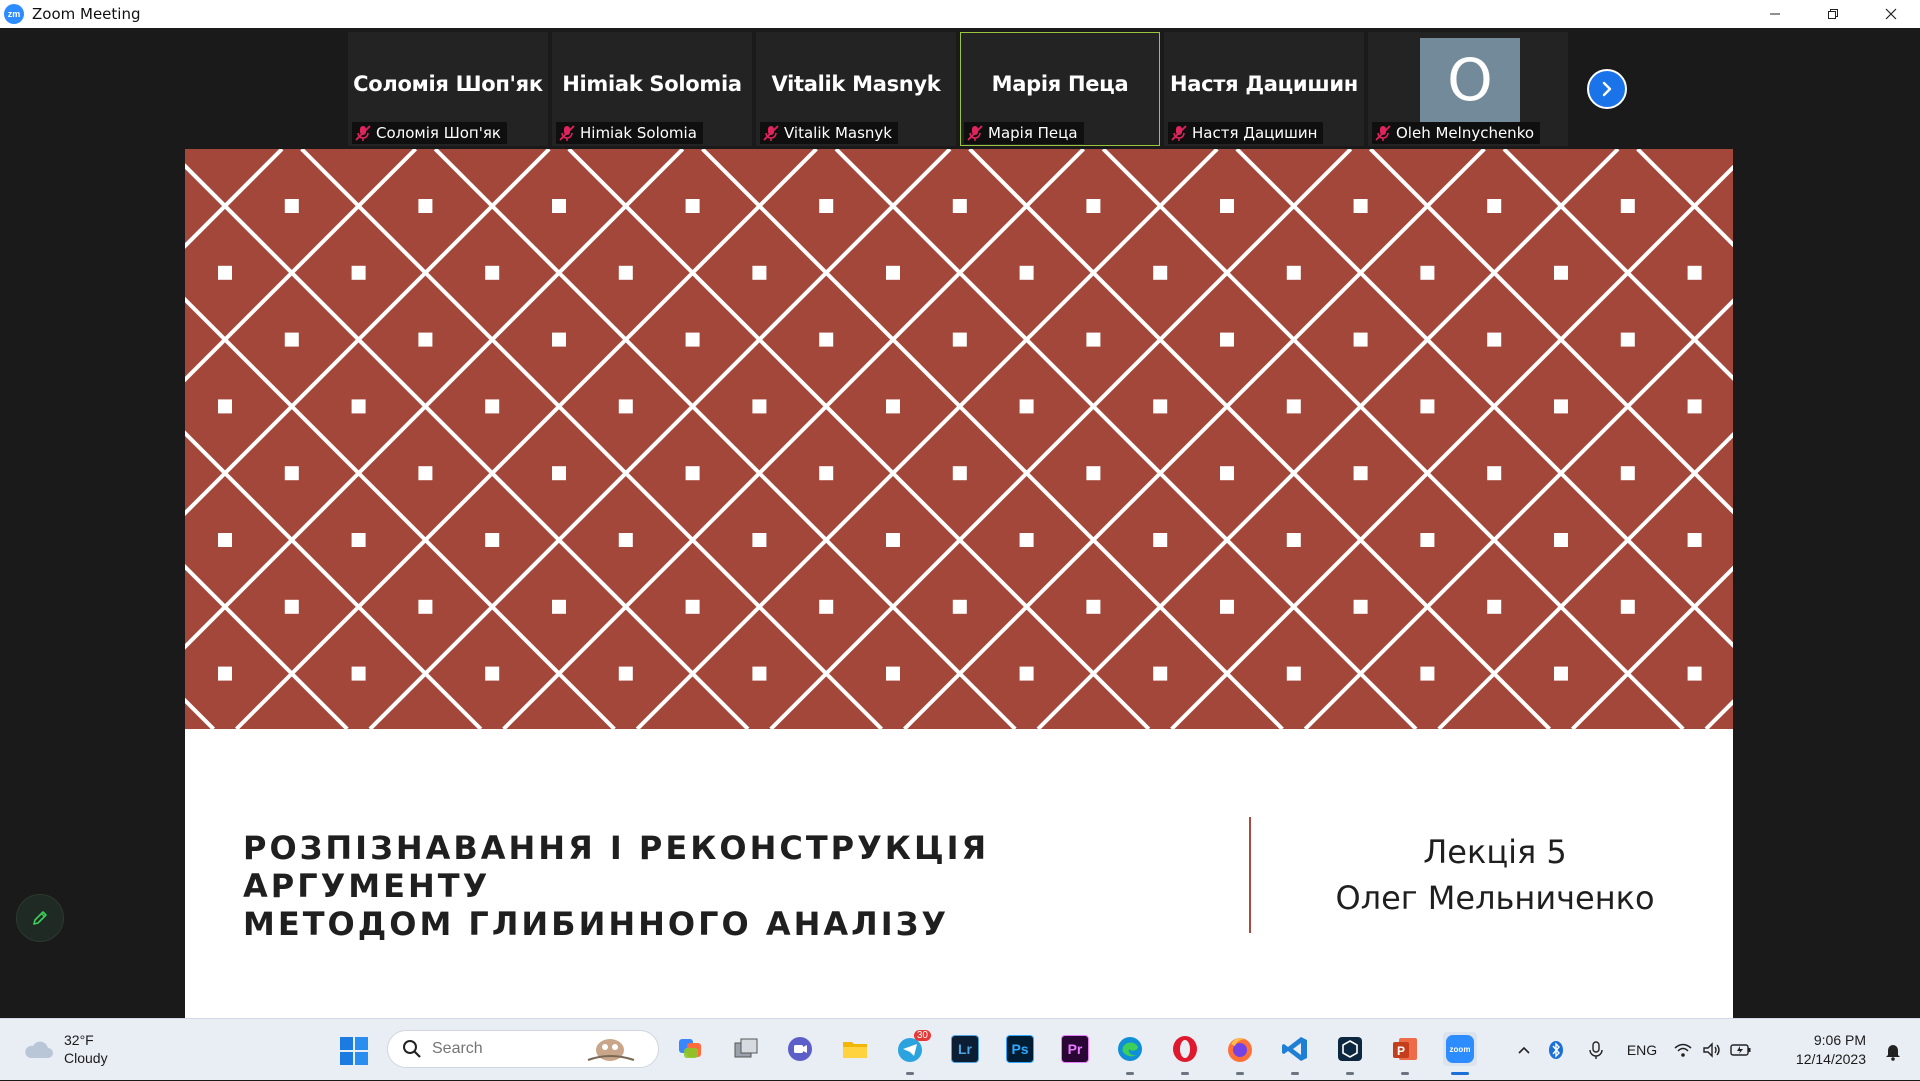 The image size is (1920, 1081). What do you see at coordinates (1831, 1050) in the screenshot?
I see `taskbar-clock: 9:06 PM 12/14/2023` at bounding box center [1831, 1050].